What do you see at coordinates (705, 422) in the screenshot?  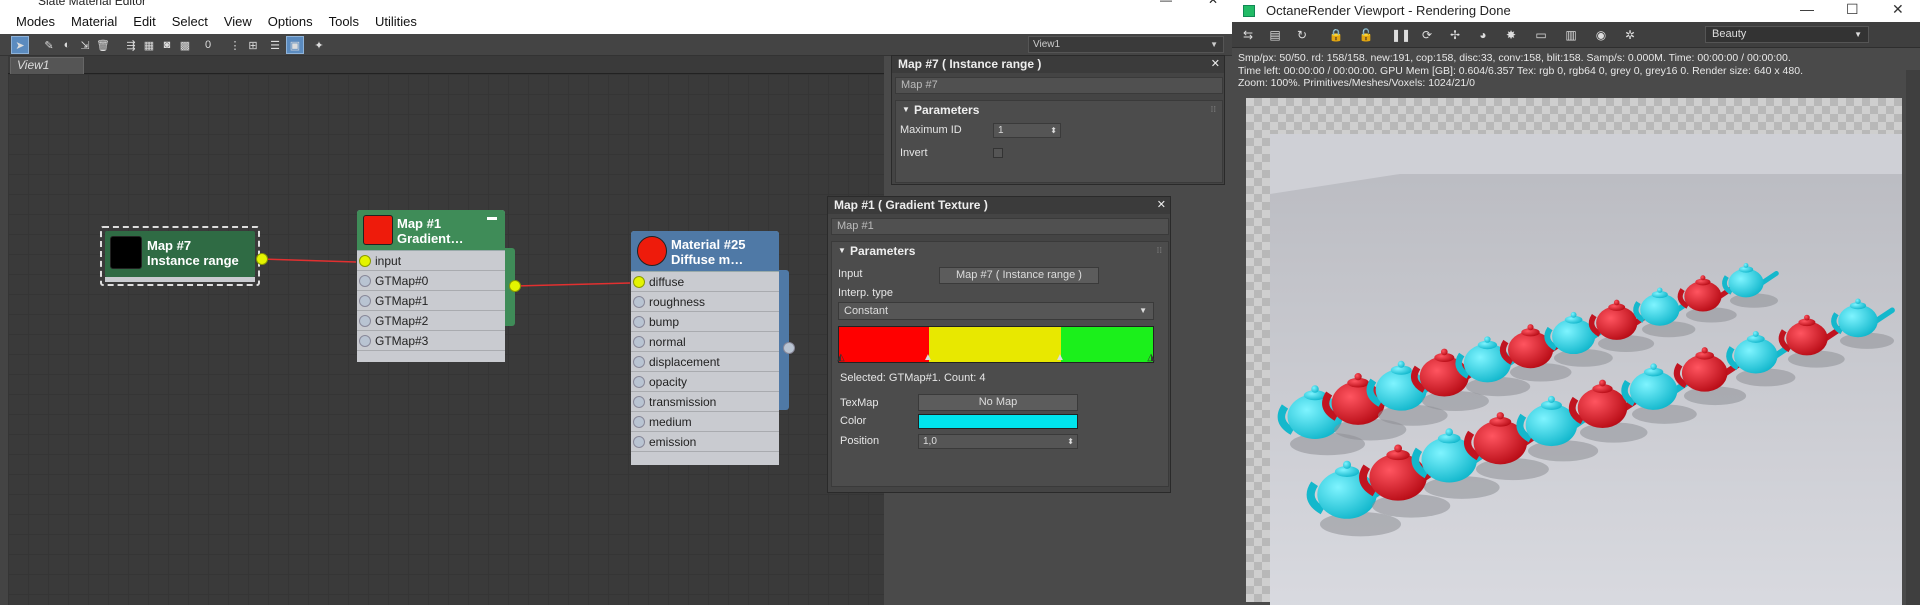 I see `slot-medium: medium` at bounding box center [705, 422].